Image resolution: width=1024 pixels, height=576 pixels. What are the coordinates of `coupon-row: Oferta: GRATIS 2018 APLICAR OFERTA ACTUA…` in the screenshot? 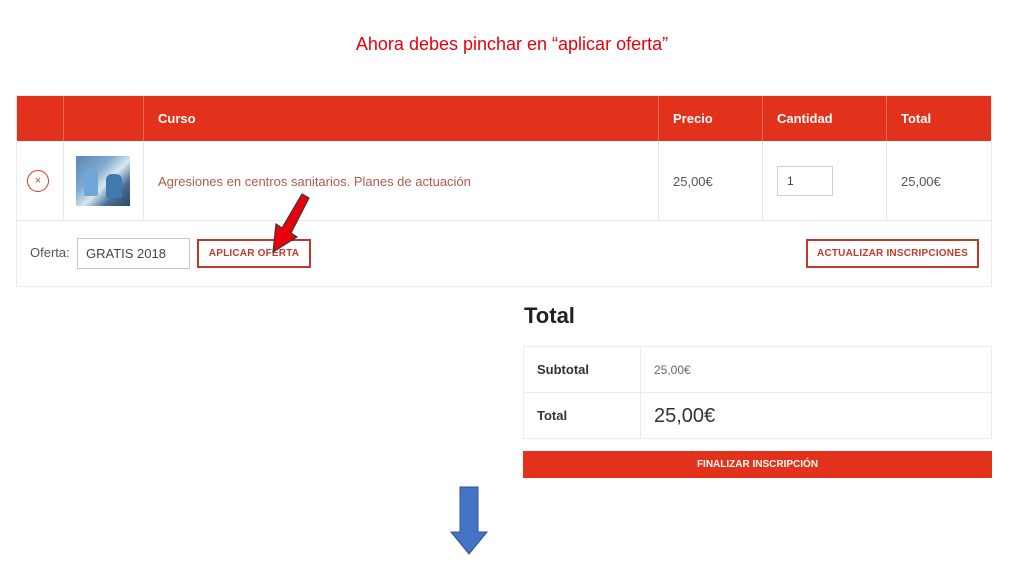 It's located at (504, 254).